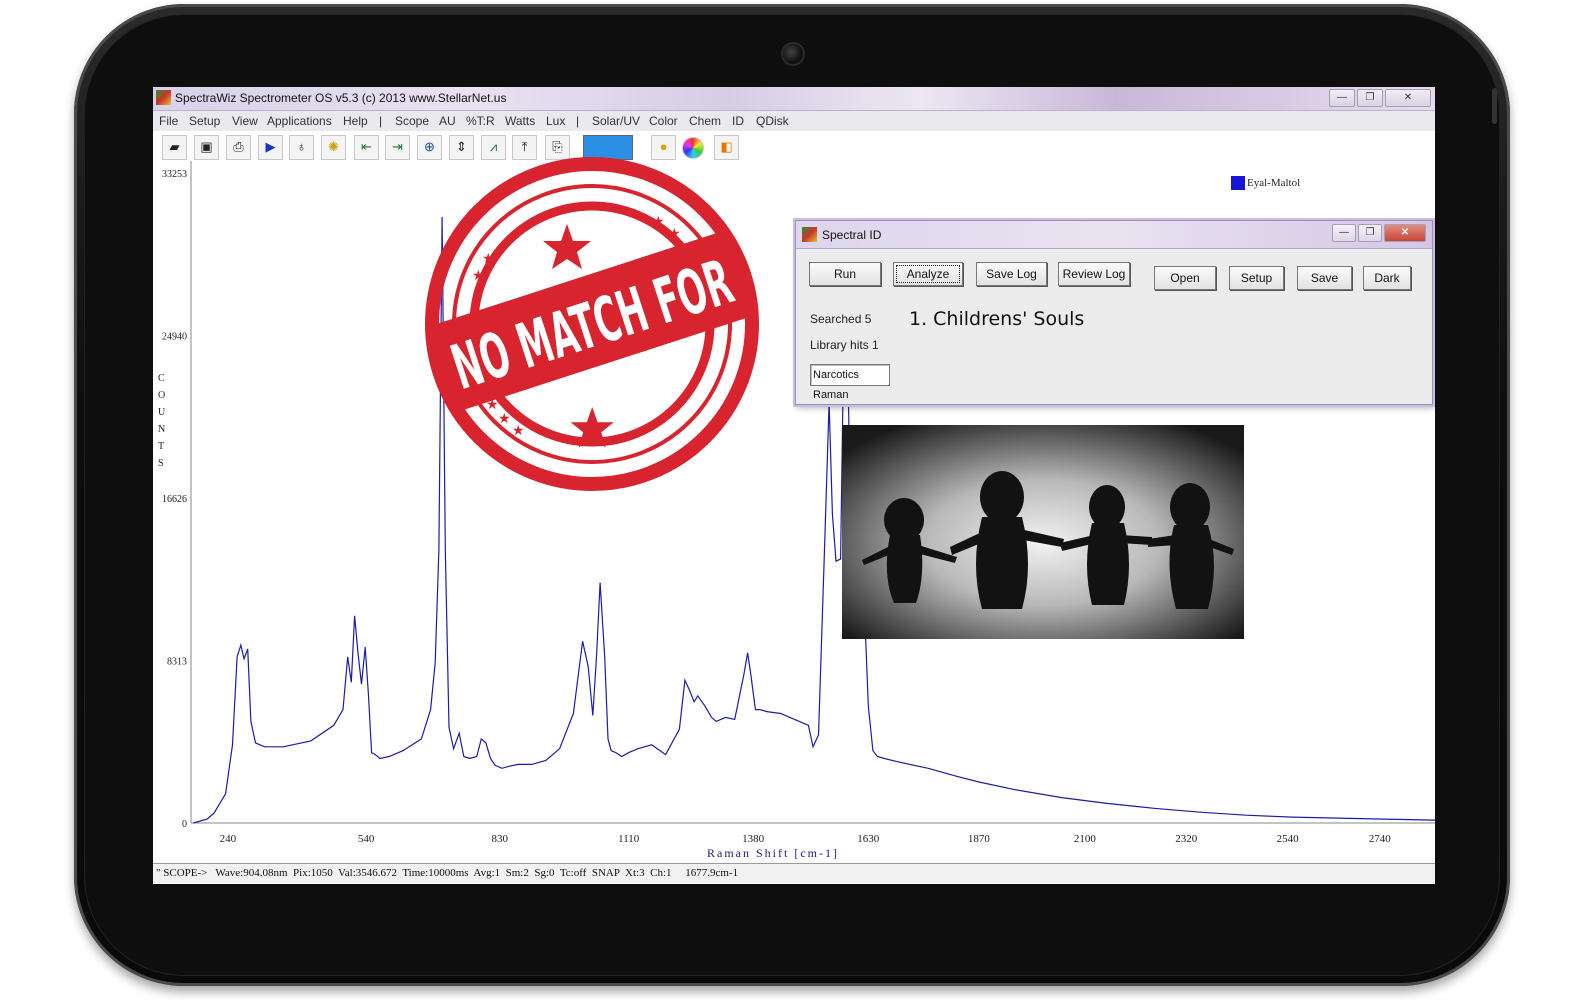 This screenshot has width=1578, height=1000. Describe the element at coordinates (499, 839) in the screenshot. I see `x-tick-label: 830` at that location.